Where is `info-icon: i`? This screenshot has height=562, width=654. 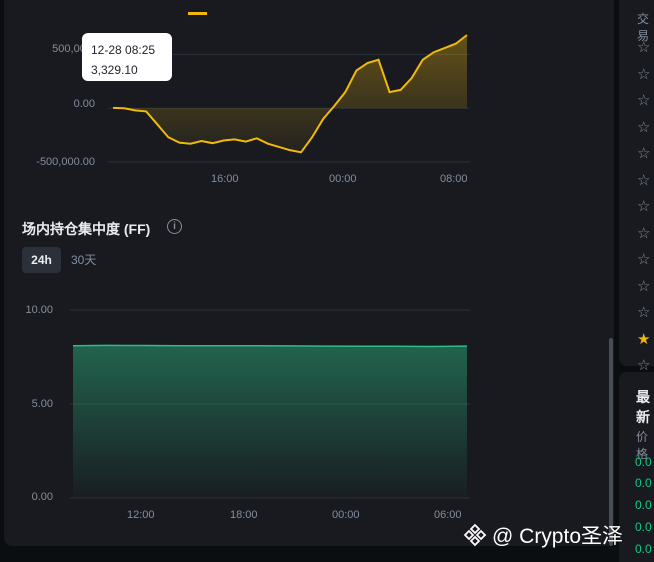
info-icon: i is located at coordinates (174, 226).